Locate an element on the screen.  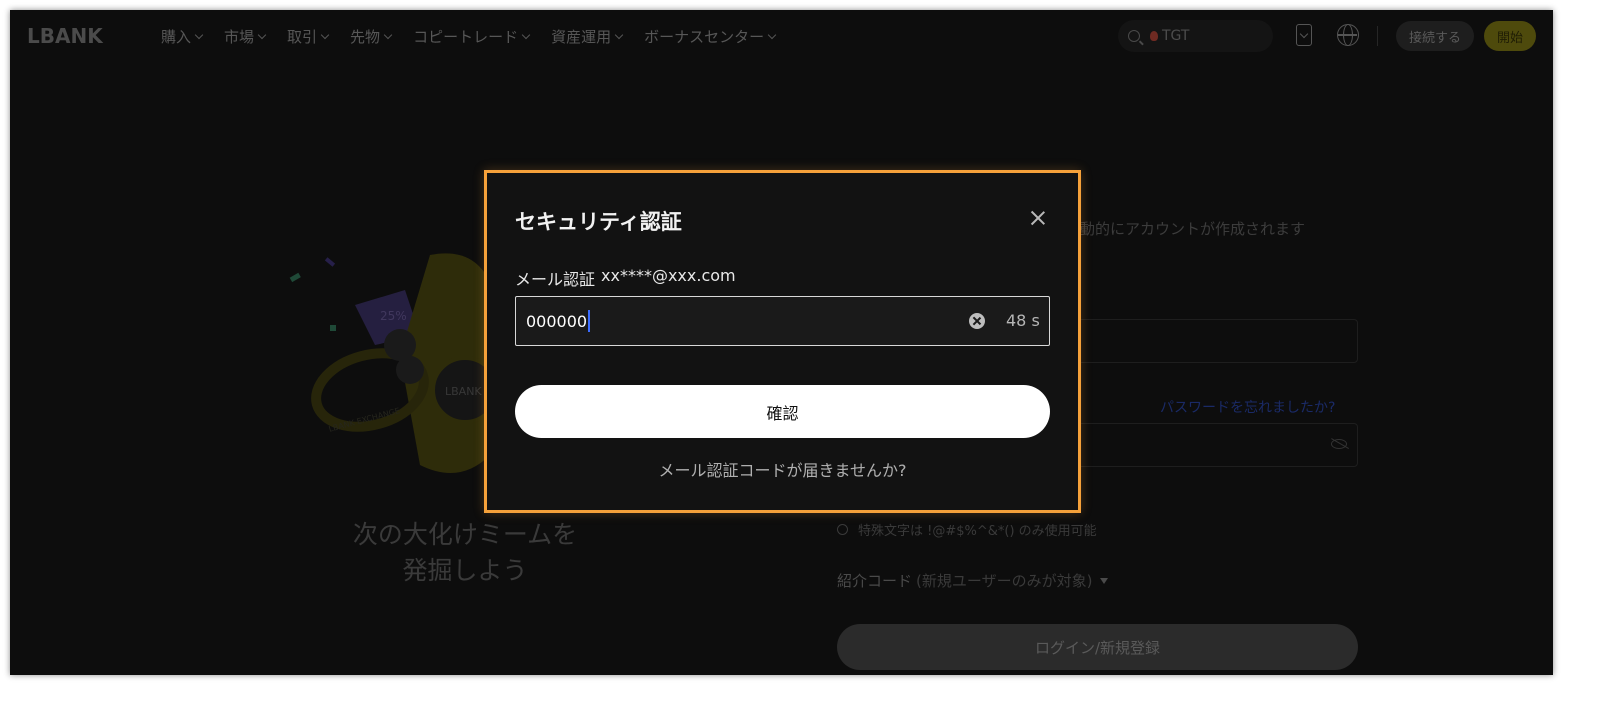
code-value: 000000 is located at coordinates (557, 321).